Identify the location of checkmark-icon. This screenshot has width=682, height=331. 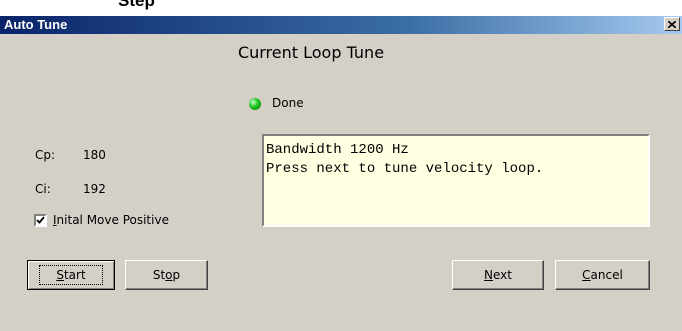
(40, 220).